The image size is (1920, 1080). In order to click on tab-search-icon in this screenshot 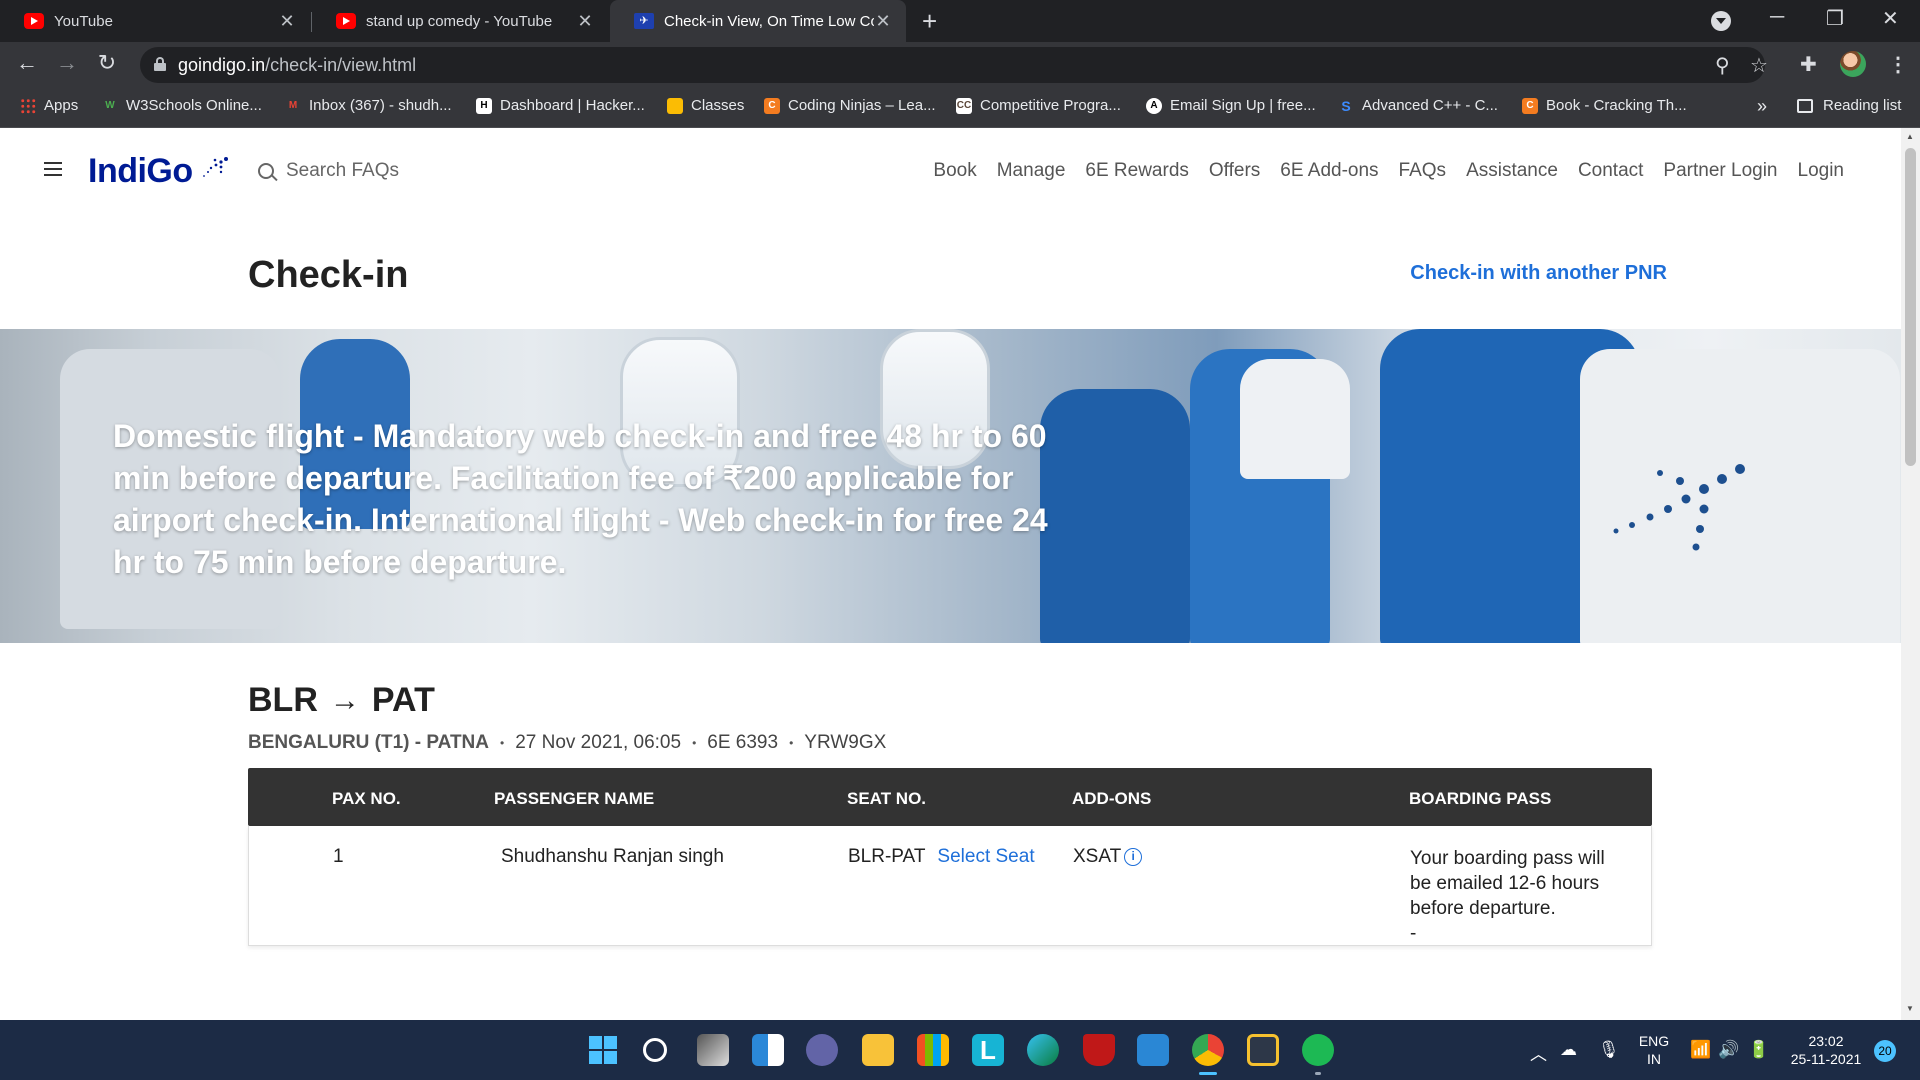, I will do `click(1721, 21)`.